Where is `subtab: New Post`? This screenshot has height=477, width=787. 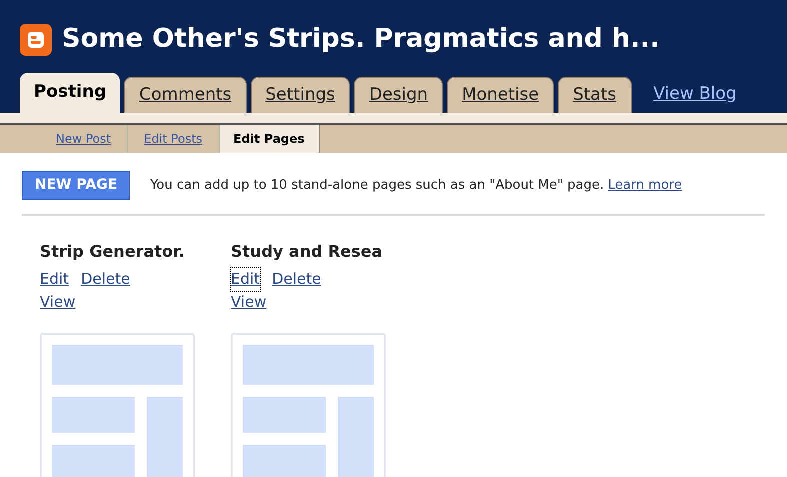
subtab: New Post is located at coordinates (84, 139).